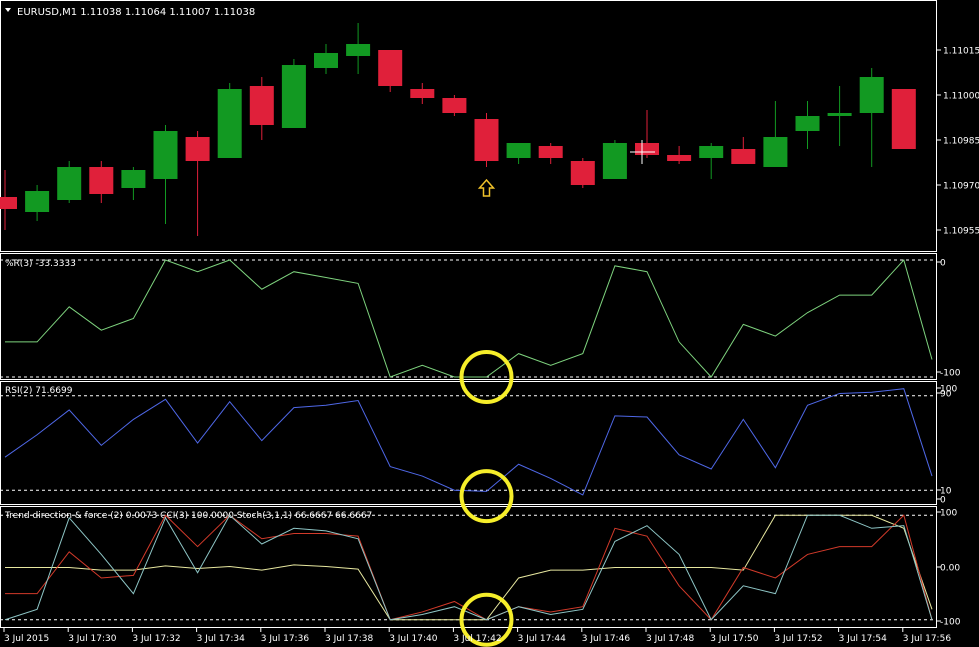 This screenshot has height=647, width=979. I want to click on time-tick-label: 3 Jul 17:36, so click(285, 639).